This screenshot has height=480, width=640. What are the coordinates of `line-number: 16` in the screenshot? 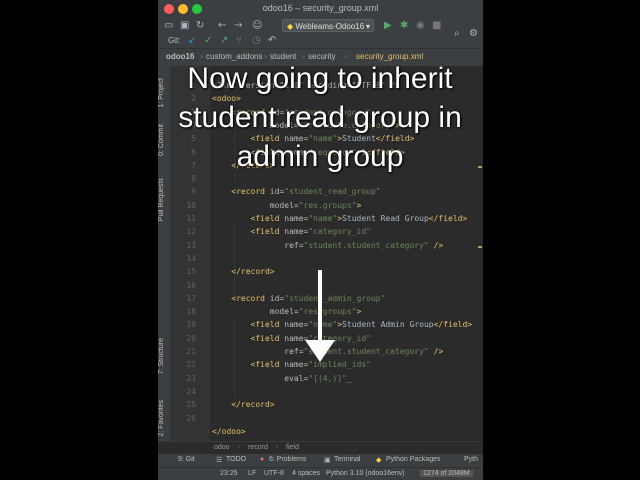 It's located at (191, 285).